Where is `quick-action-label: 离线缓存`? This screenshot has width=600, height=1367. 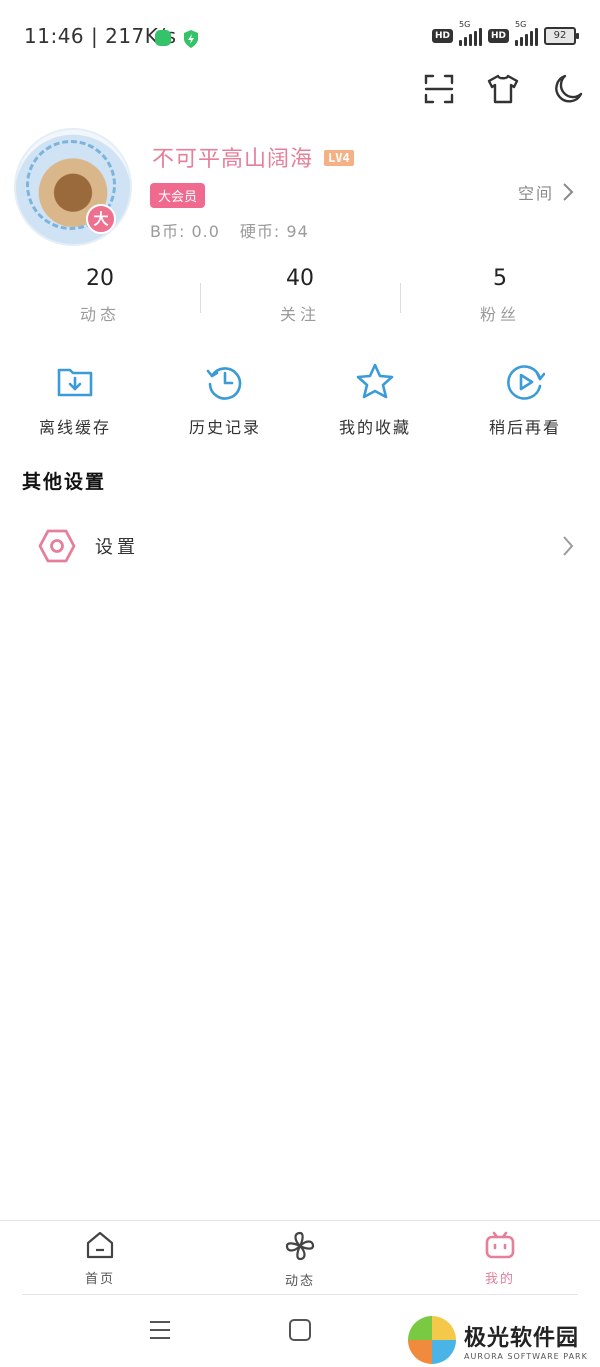
quick-action-label: 离线缓存 is located at coordinates (74, 427).